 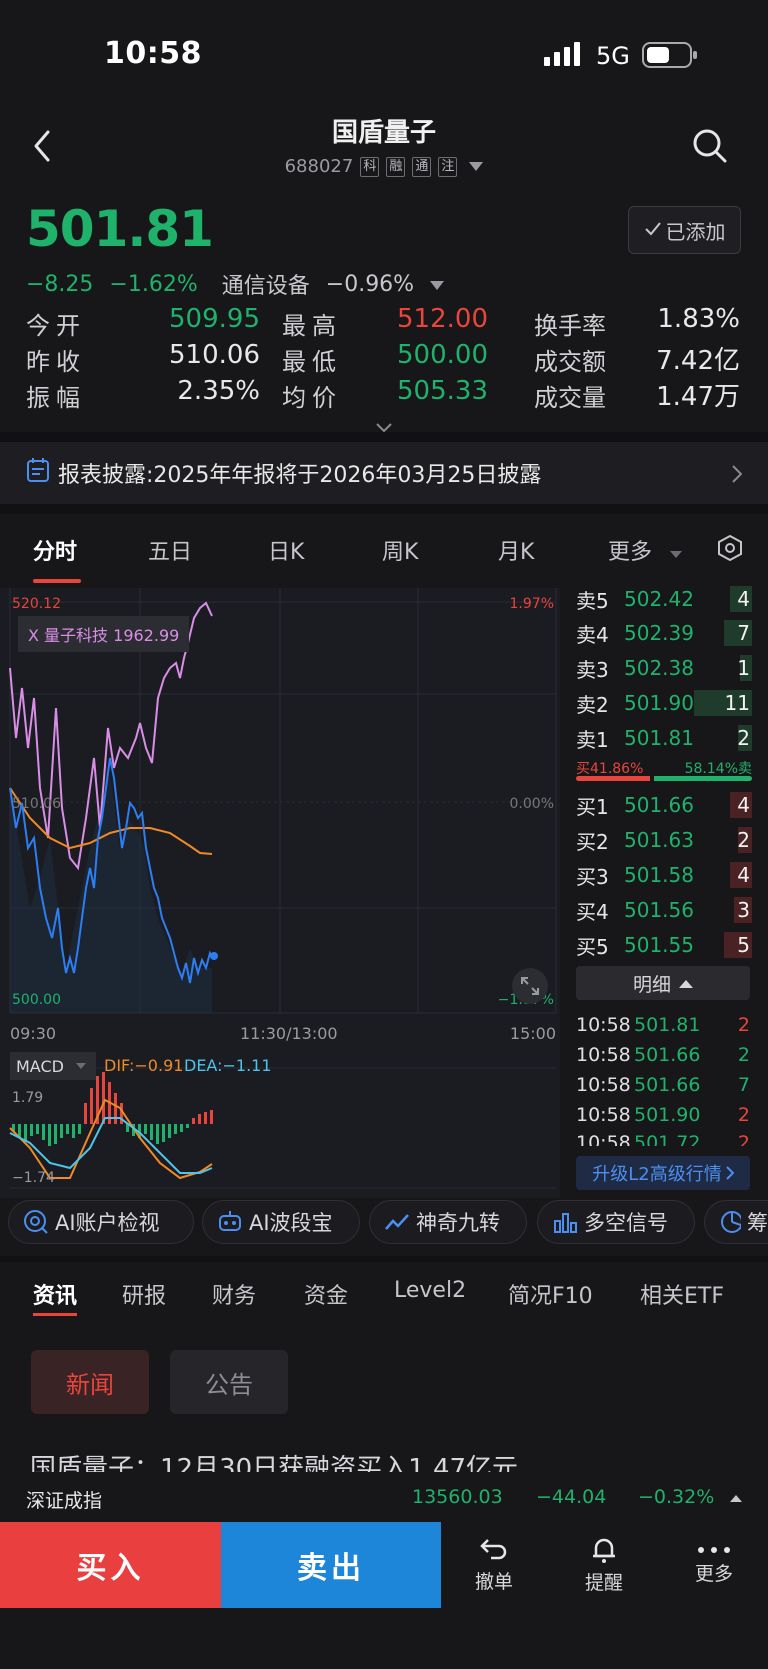 What do you see at coordinates (737, 476) in the screenshot?
I see `chevron-right-icon` at bounding box center [737, 476].